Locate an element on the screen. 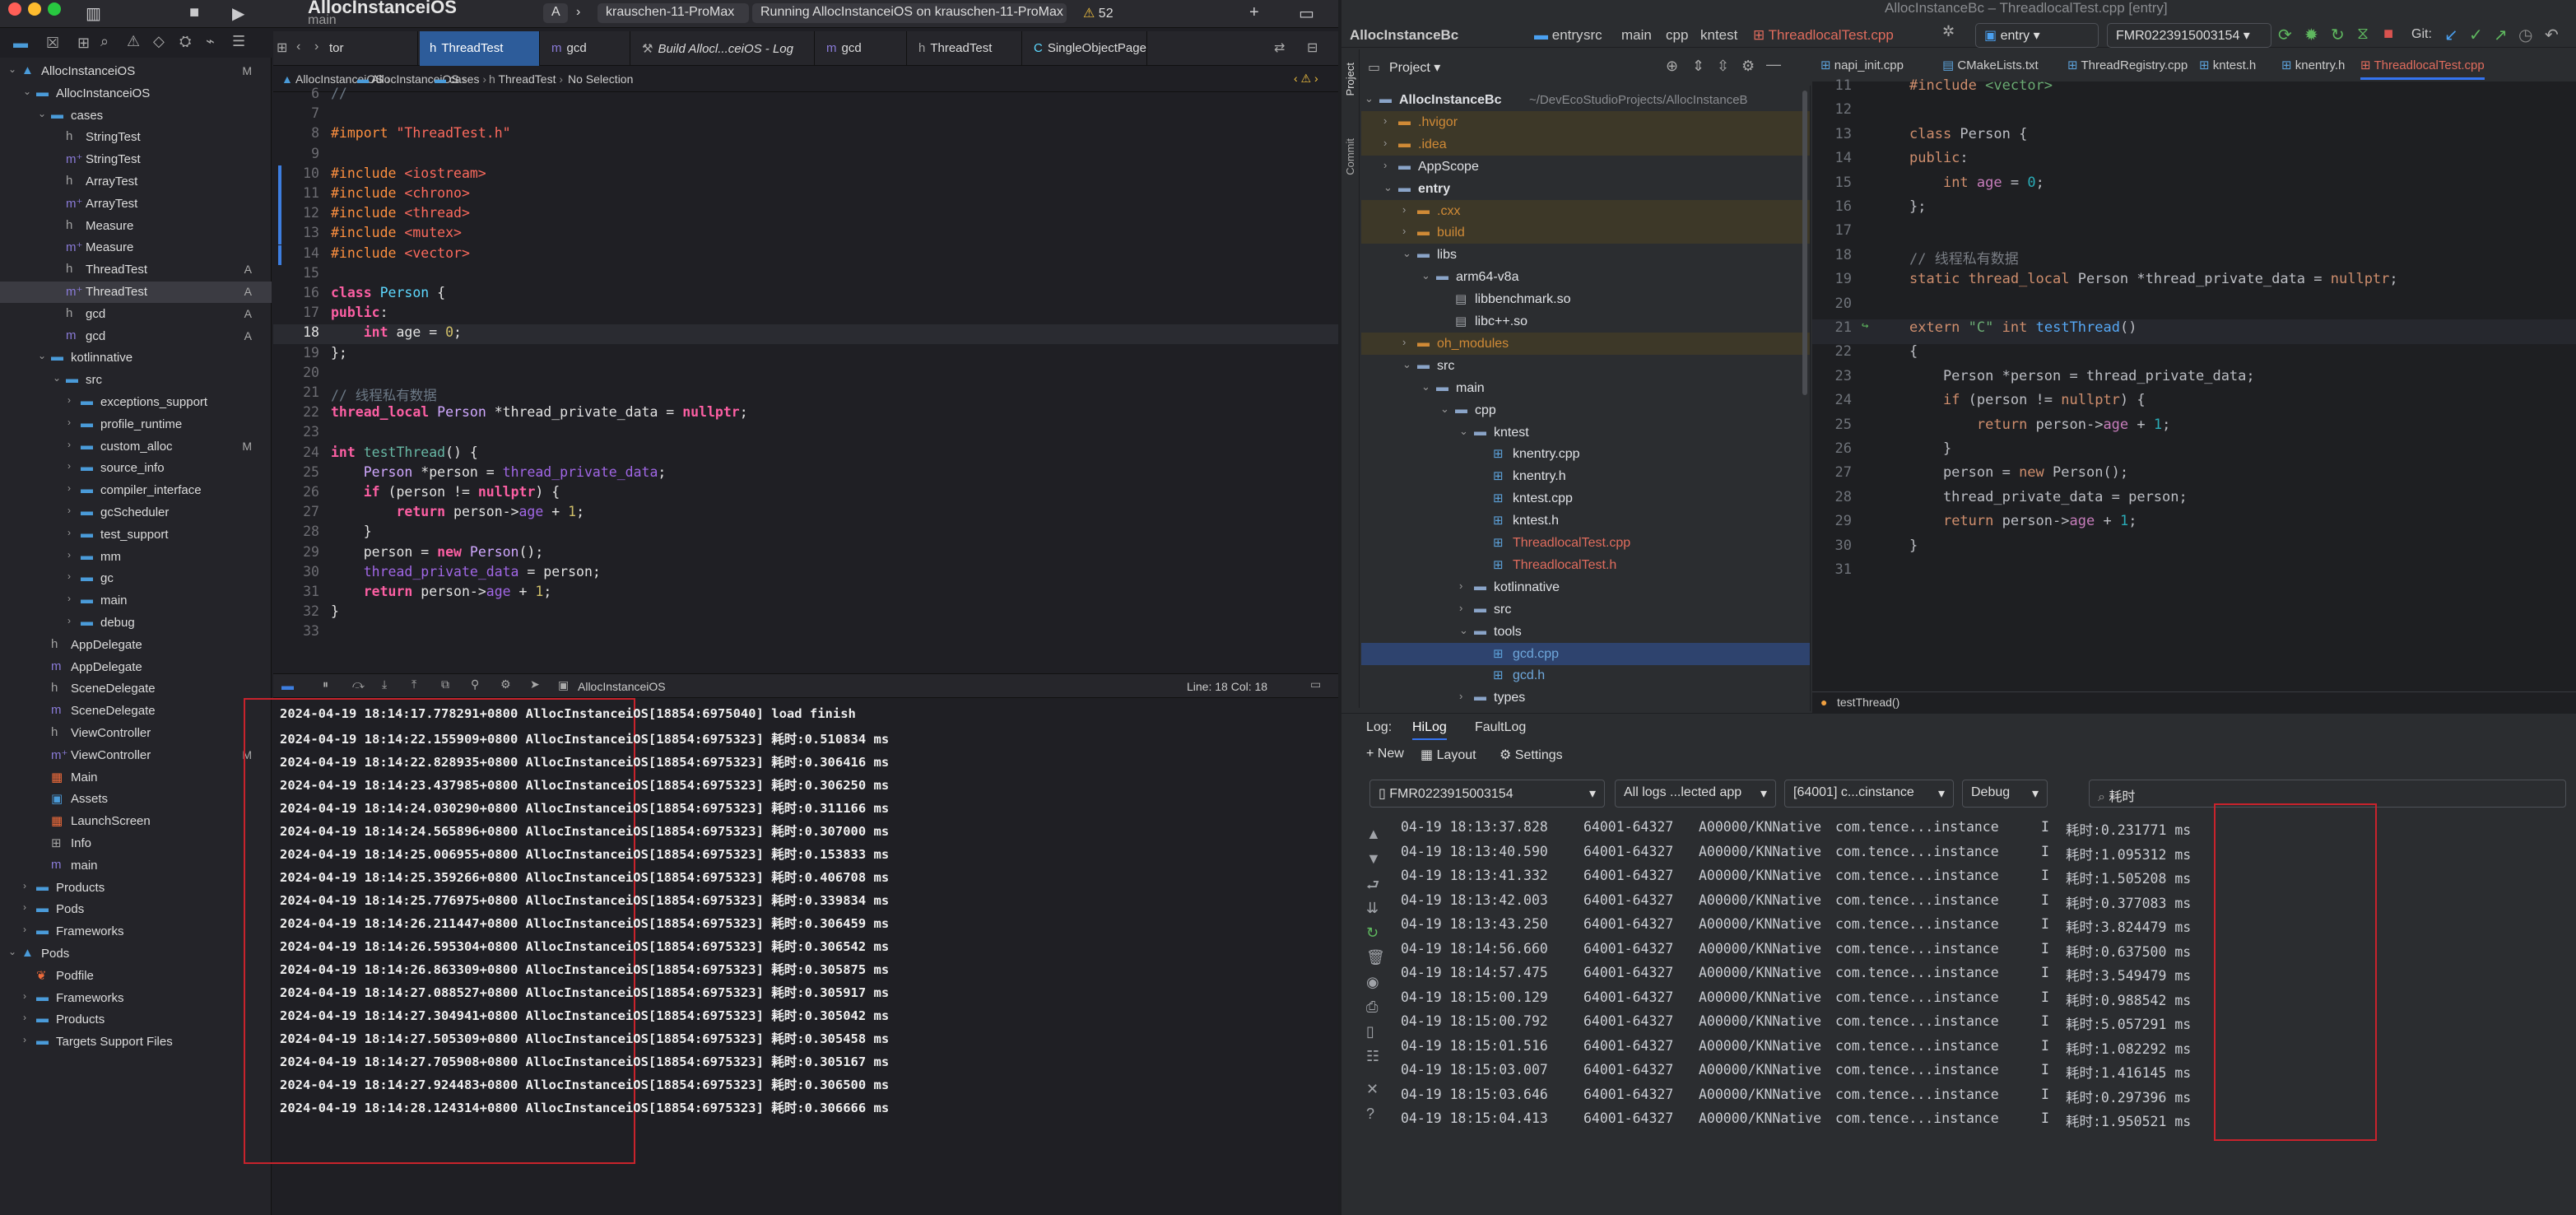  jump-bar-item: No Selection is located at coordinates (600, 79).